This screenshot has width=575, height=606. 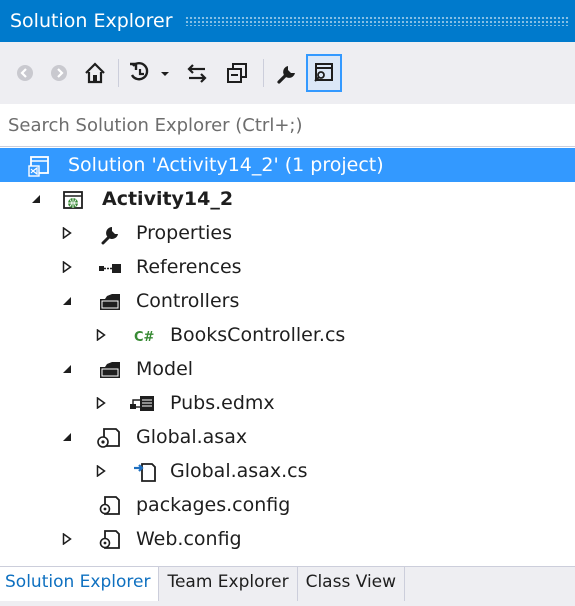 What do you see at coordinates (287, 267) in the screenshot?
I see `tree-item-references: References` at bounding box center [287, 267].